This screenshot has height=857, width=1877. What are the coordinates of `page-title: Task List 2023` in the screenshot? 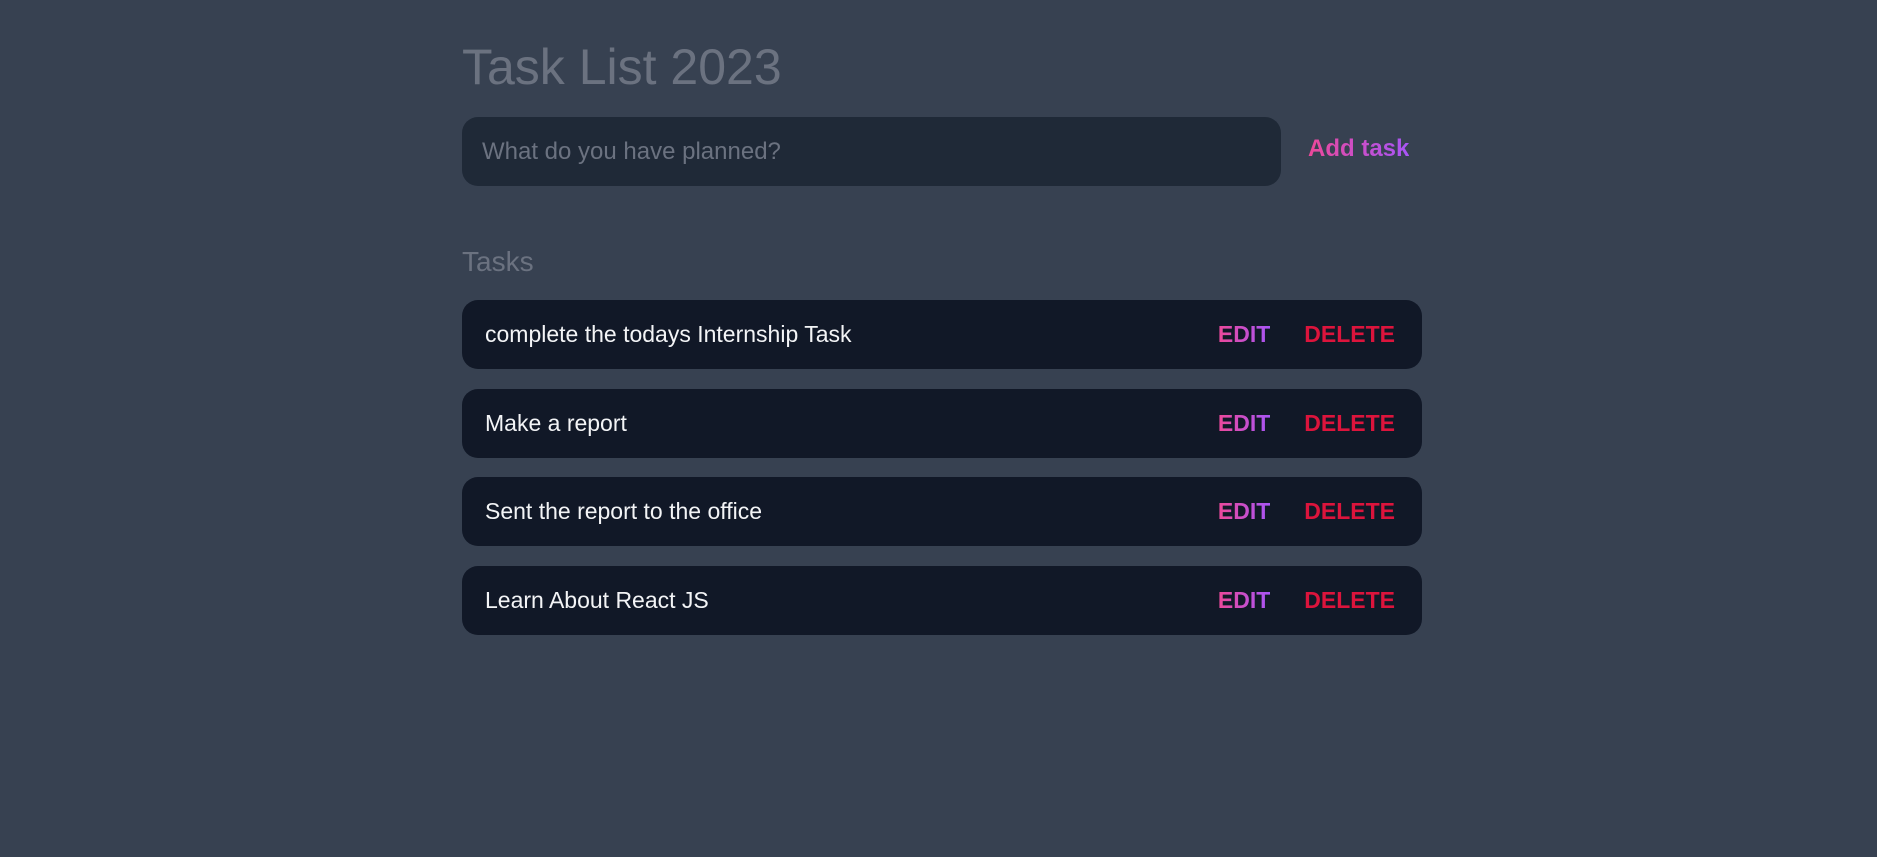 It's located at (622, 67).